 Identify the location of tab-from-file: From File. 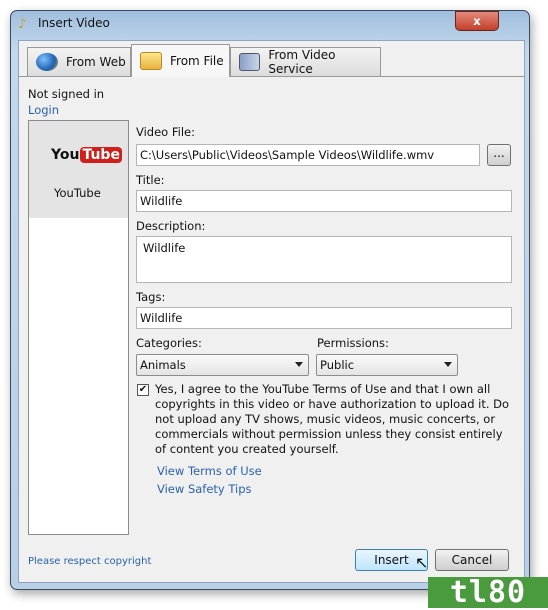
(180, 60).